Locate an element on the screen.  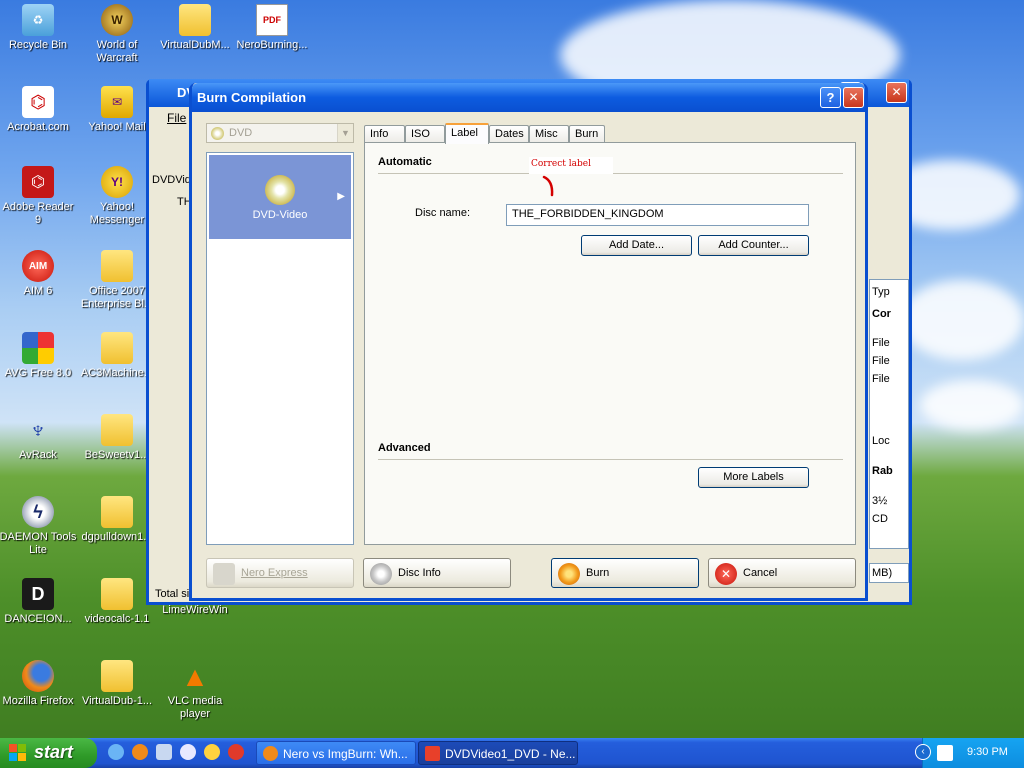
recycle-bin-icon: ♻ is located at coordinates (38, 20).